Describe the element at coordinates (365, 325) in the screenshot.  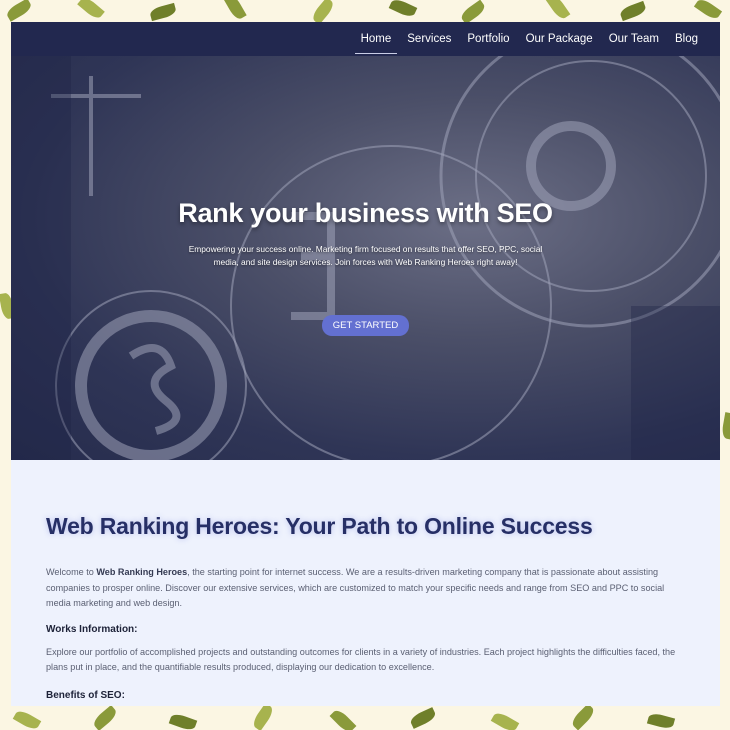
I see `get-started-button: GET STARTED` at that location.